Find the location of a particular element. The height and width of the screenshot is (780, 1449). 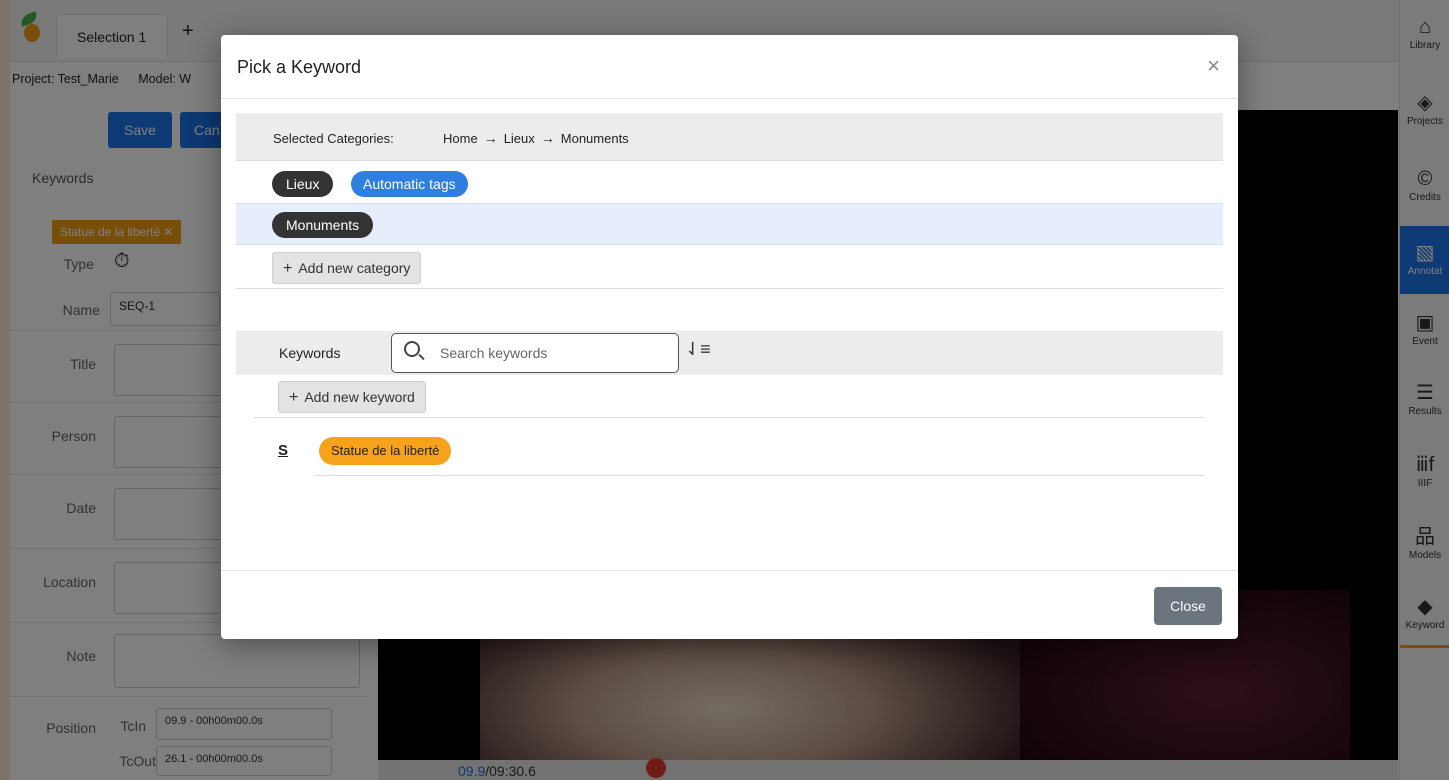

category-chip-monuments: Monuments is located at coordinates (323, 225).